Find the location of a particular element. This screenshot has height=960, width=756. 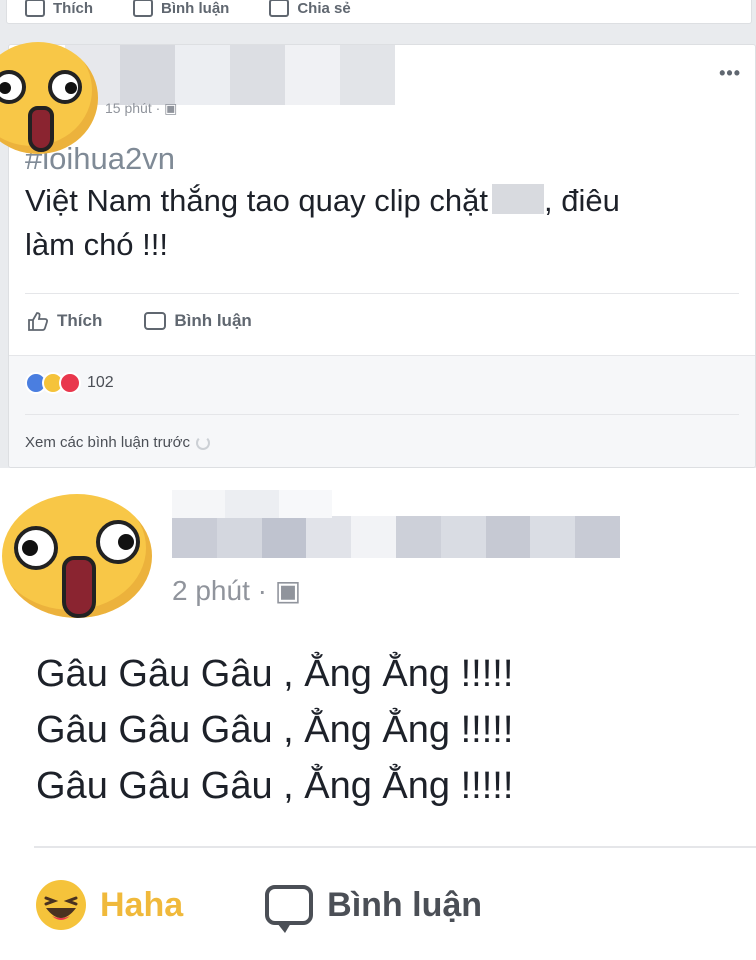

hashtag-link: #loihua2vn is located at coordinates (322, 159).